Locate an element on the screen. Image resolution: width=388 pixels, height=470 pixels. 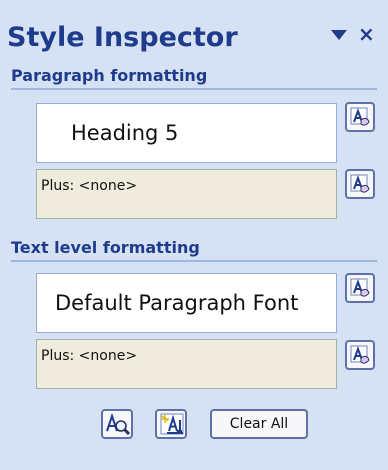
text-plus-value: Plus: <none> is located at coordinates (89, 356).